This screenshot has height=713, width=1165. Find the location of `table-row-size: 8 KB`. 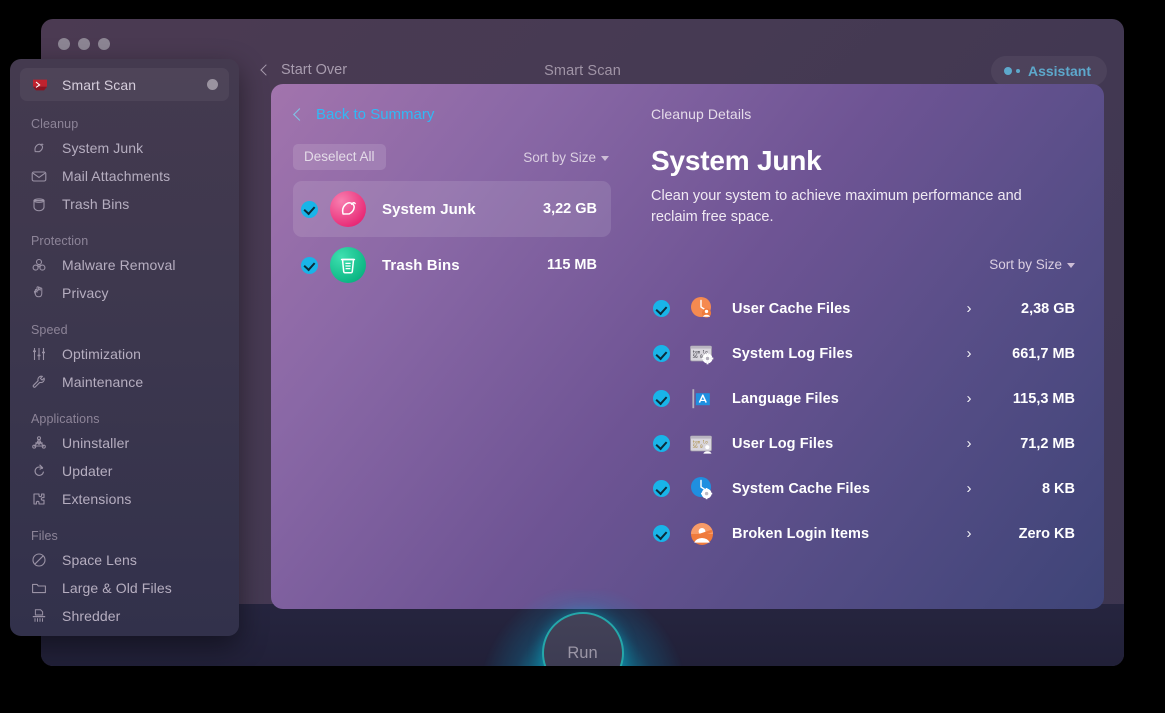

table-row-size: 8 KB is located at coordinates (1058, 488).